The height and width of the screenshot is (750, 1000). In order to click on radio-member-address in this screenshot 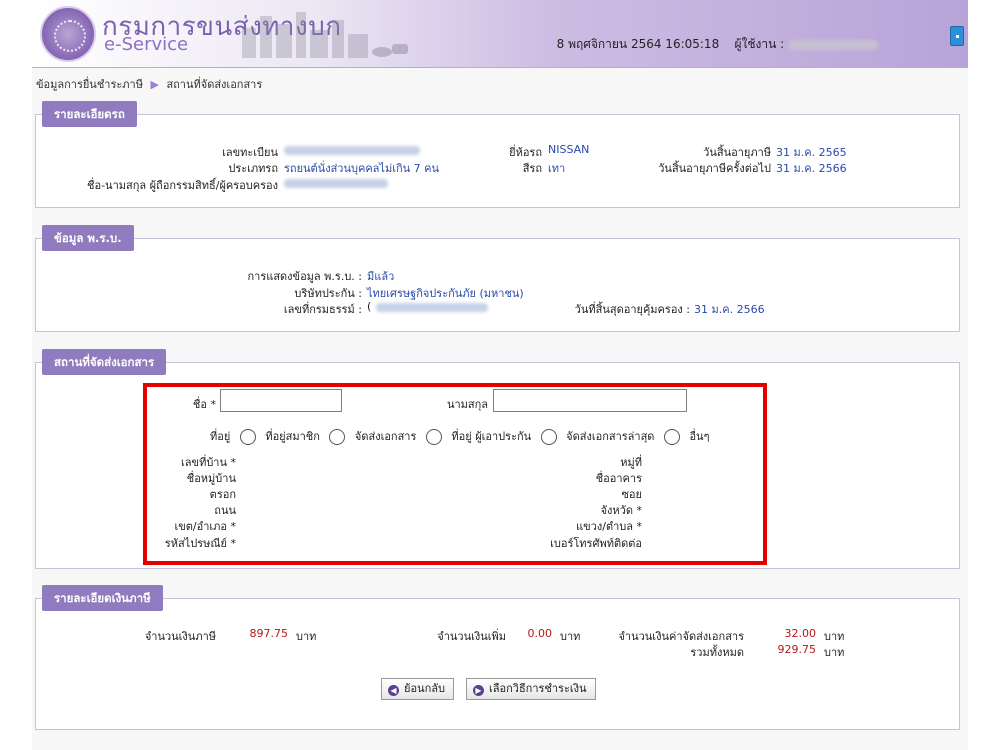, I will do `click(247, 437)`.